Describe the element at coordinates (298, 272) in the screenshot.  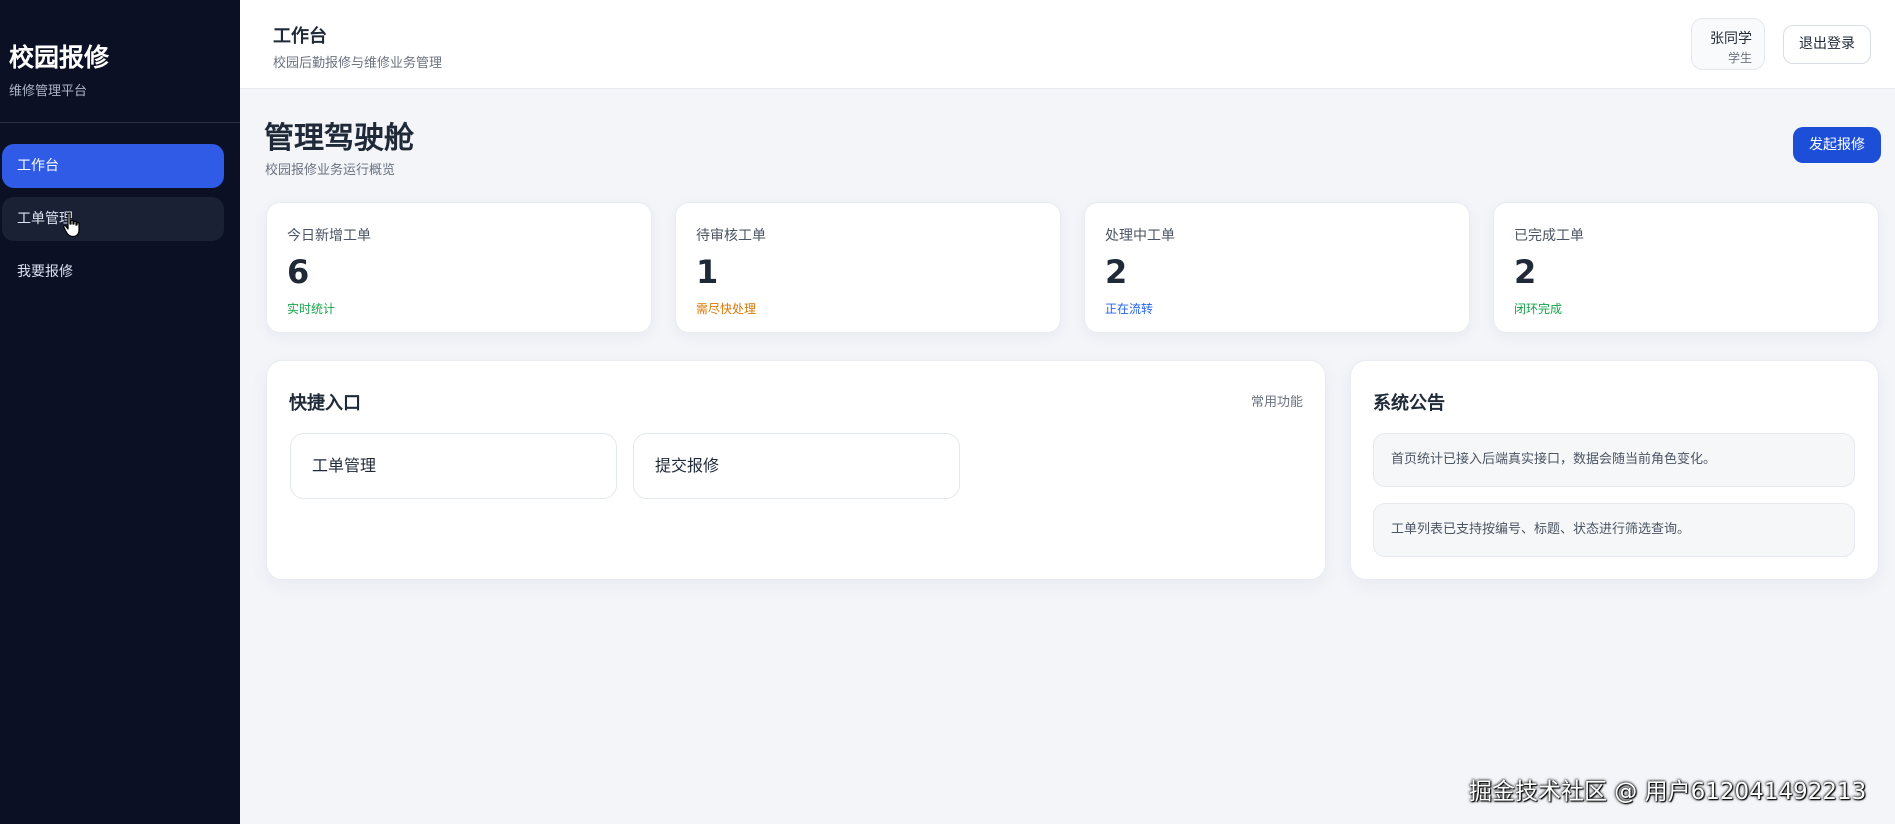
I see `stat-value: 6` at that location.